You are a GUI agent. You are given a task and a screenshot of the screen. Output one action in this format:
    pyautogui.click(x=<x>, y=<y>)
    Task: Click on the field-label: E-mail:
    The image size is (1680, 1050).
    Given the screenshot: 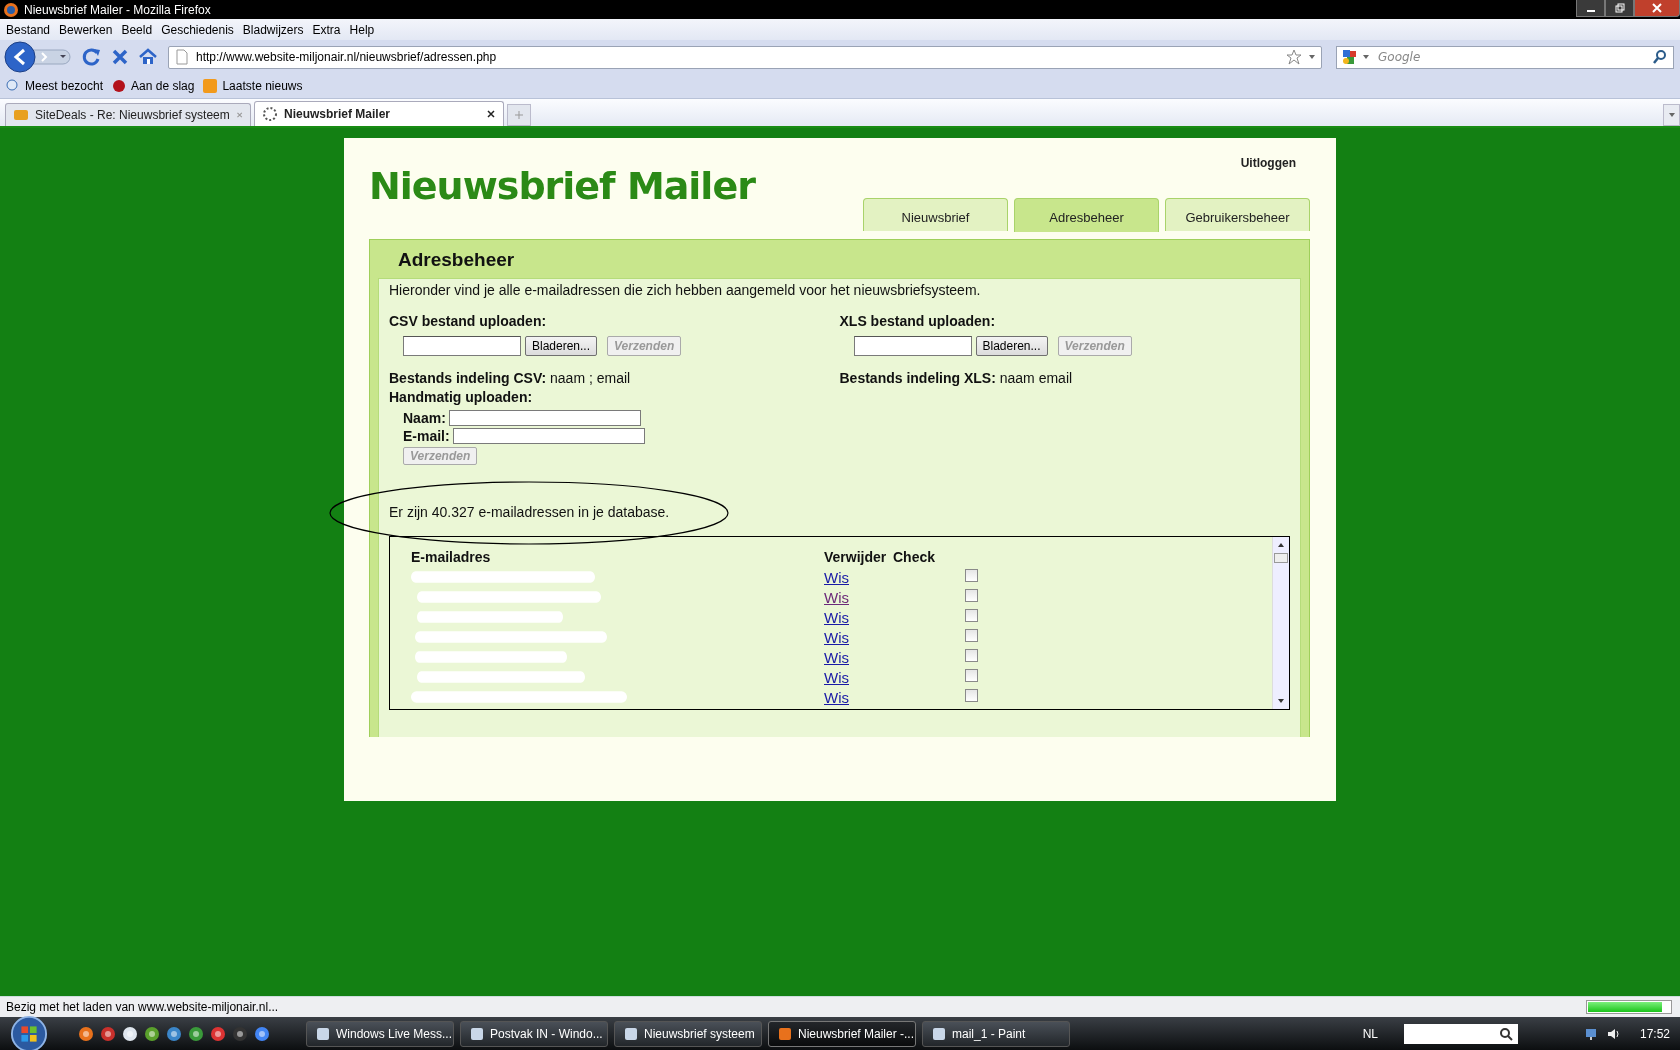 What is the action you would take?
    pyautogui.click(x=426, y=436)
    